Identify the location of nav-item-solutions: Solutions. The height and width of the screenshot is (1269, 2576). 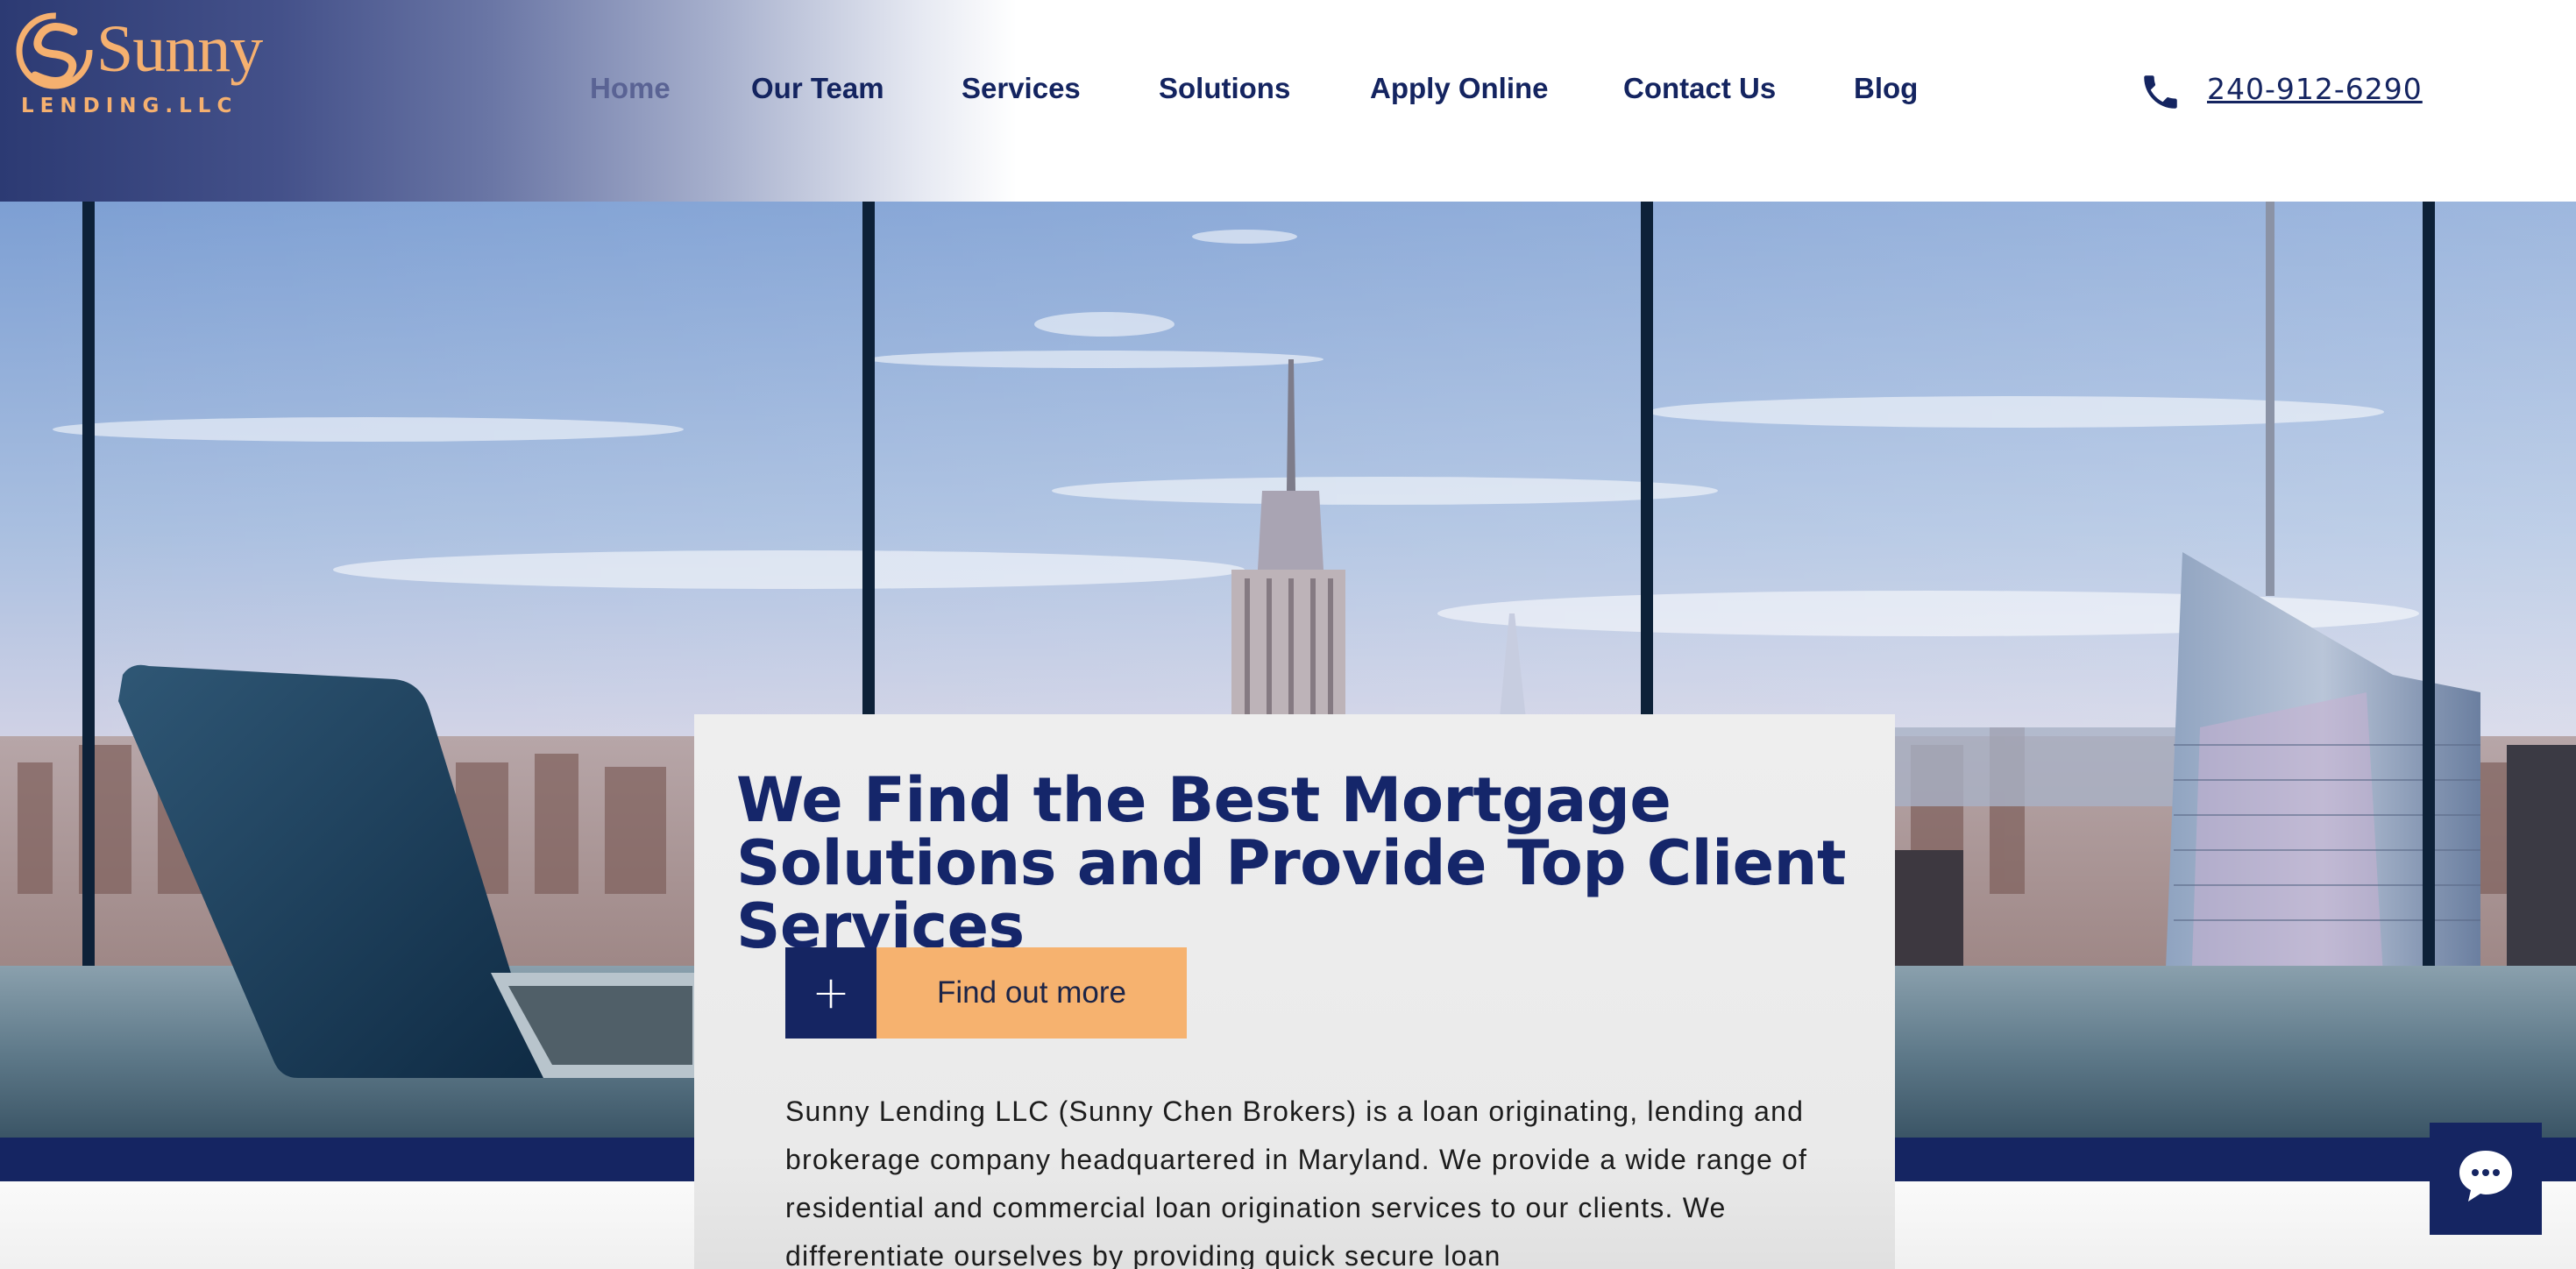
(1224, 88).